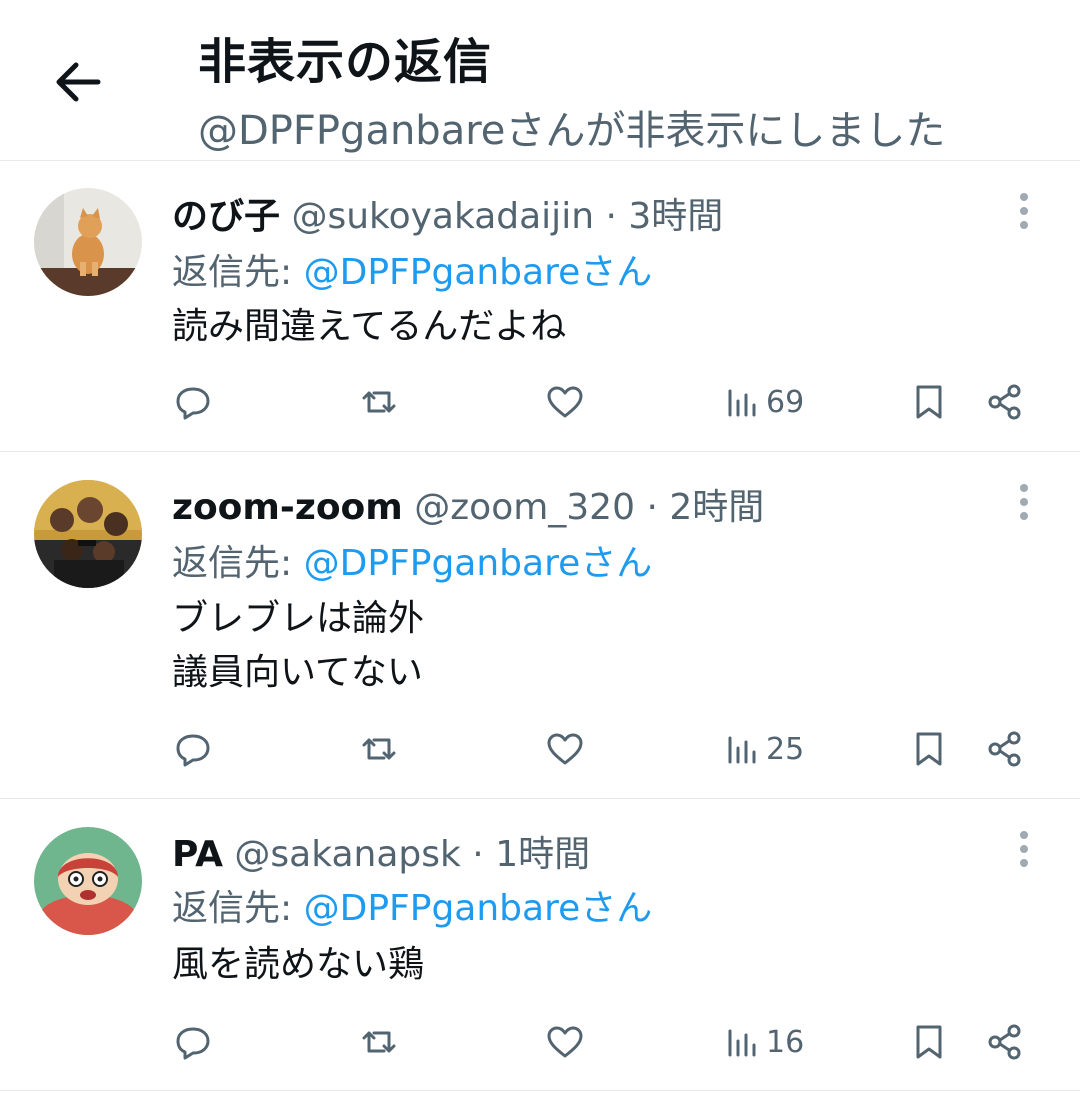 The image size is (1080, 1114). What do you see at coordinates (226, 216) in the screenshot?
I see `display-name: のび子` at bounding box center [226, 216].